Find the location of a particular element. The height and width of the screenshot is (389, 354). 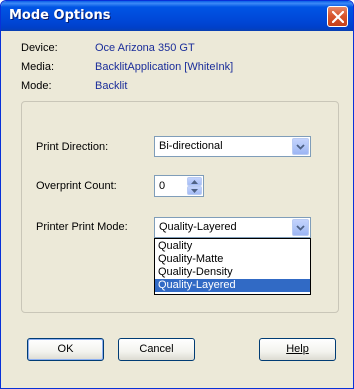

media-label: Media: is located at coordinates (38, 67).